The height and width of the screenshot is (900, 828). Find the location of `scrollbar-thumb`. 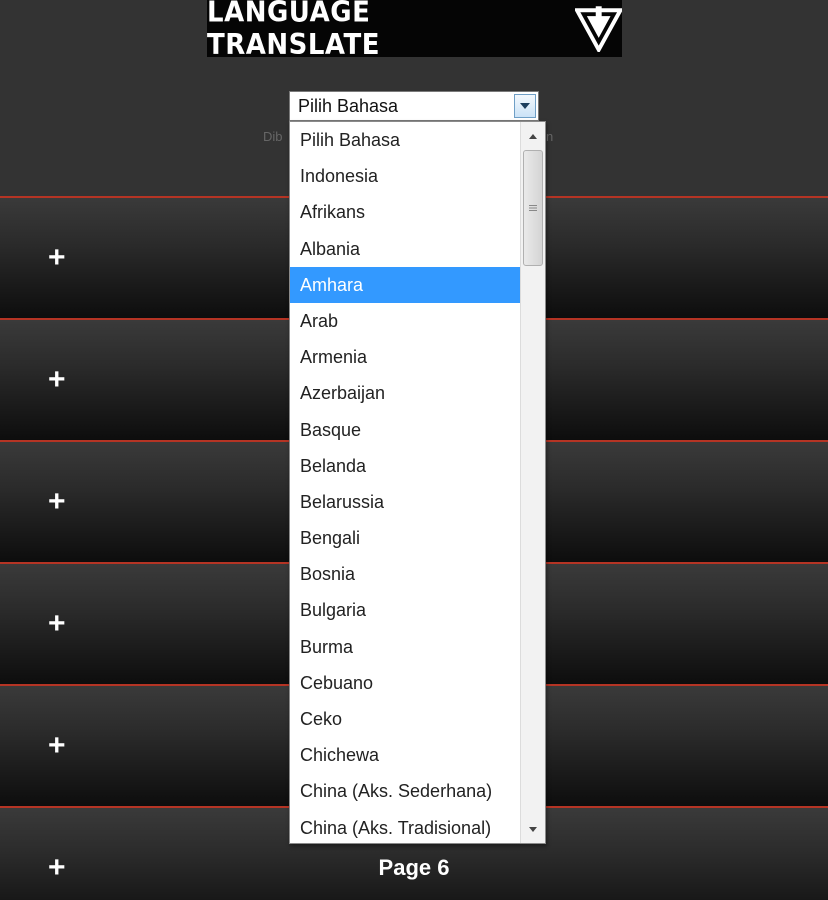

scrollbar-thumb is located at coordinates (533, 208).